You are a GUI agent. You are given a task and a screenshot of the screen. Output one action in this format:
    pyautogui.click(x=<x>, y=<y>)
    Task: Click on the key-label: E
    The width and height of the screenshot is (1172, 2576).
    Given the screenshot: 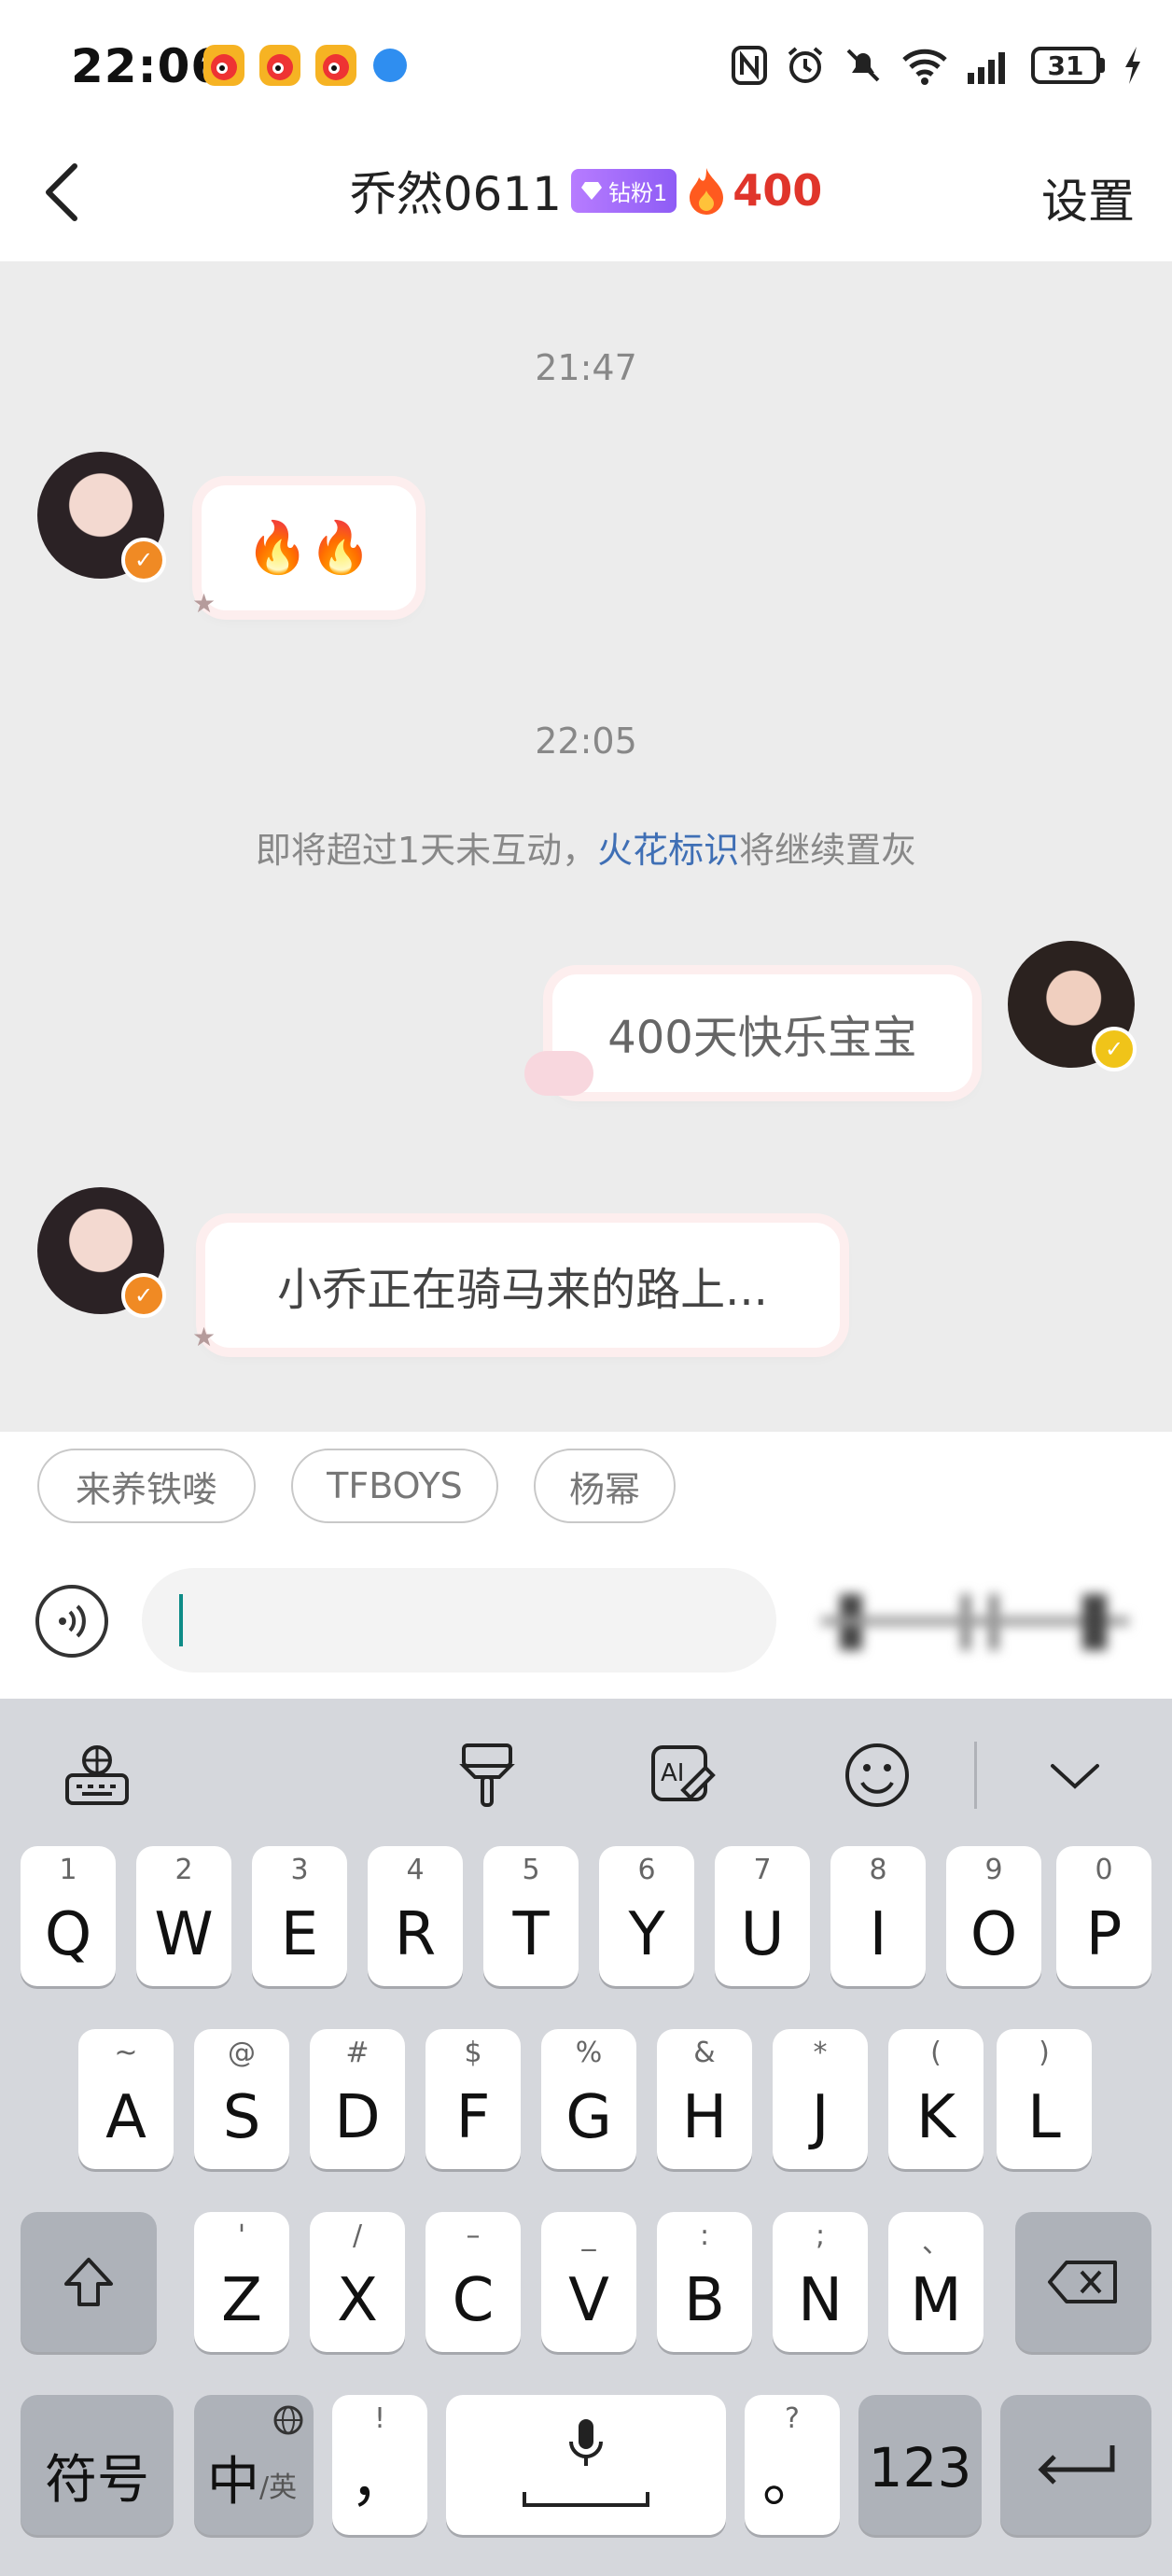 What is the action you would take?
    pyautogui.click(x=299, y=1935)
    